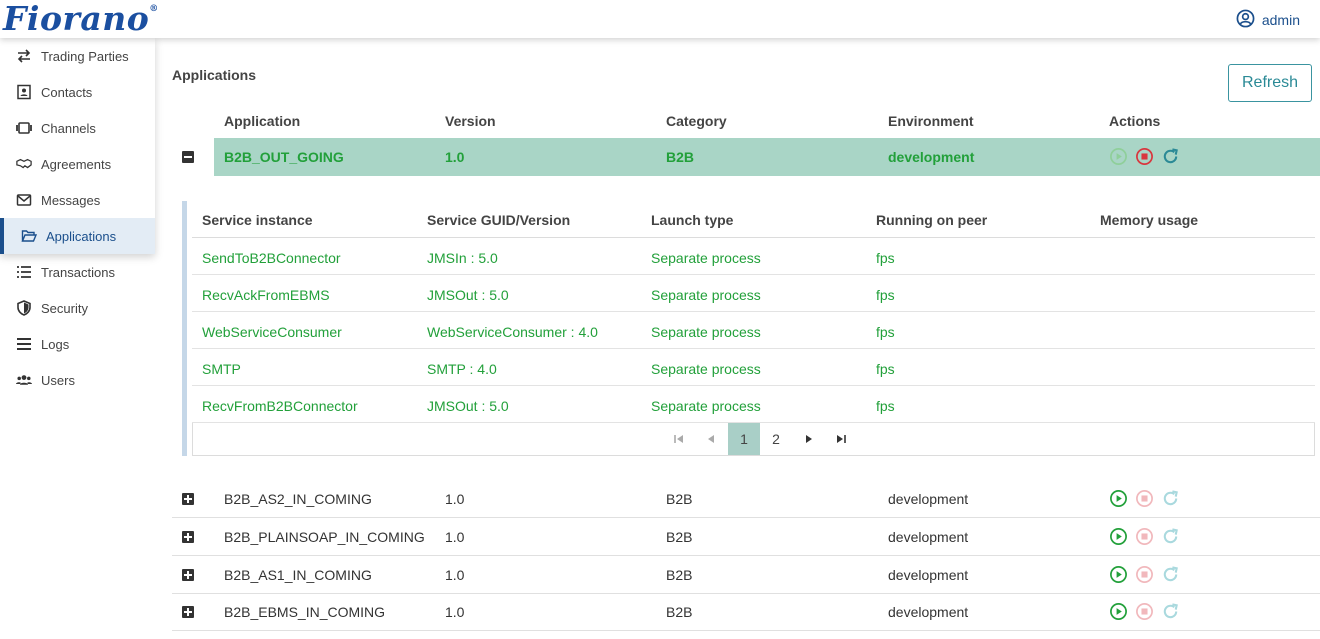 This screenshot has height=639, width=1320. What do you see at coordinates (284, 157) in the screenshot?
I see `application-name: B2B_OUT_GOING` at bounding box center [284, 157].